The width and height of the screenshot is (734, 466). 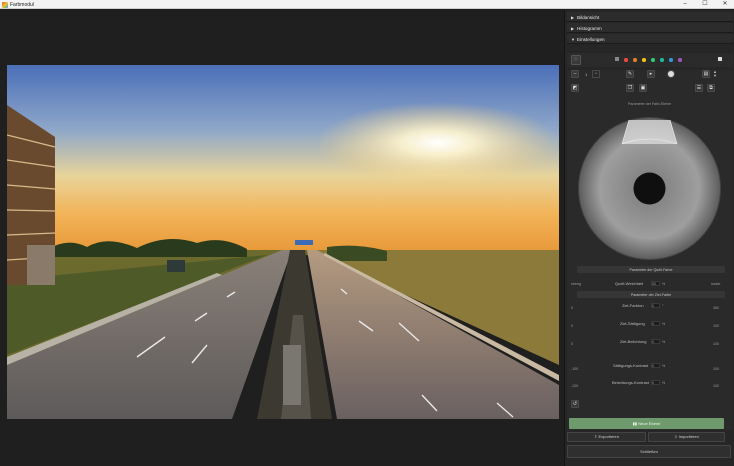 I want to click on row-unit: °, so click(x=663, y=305).